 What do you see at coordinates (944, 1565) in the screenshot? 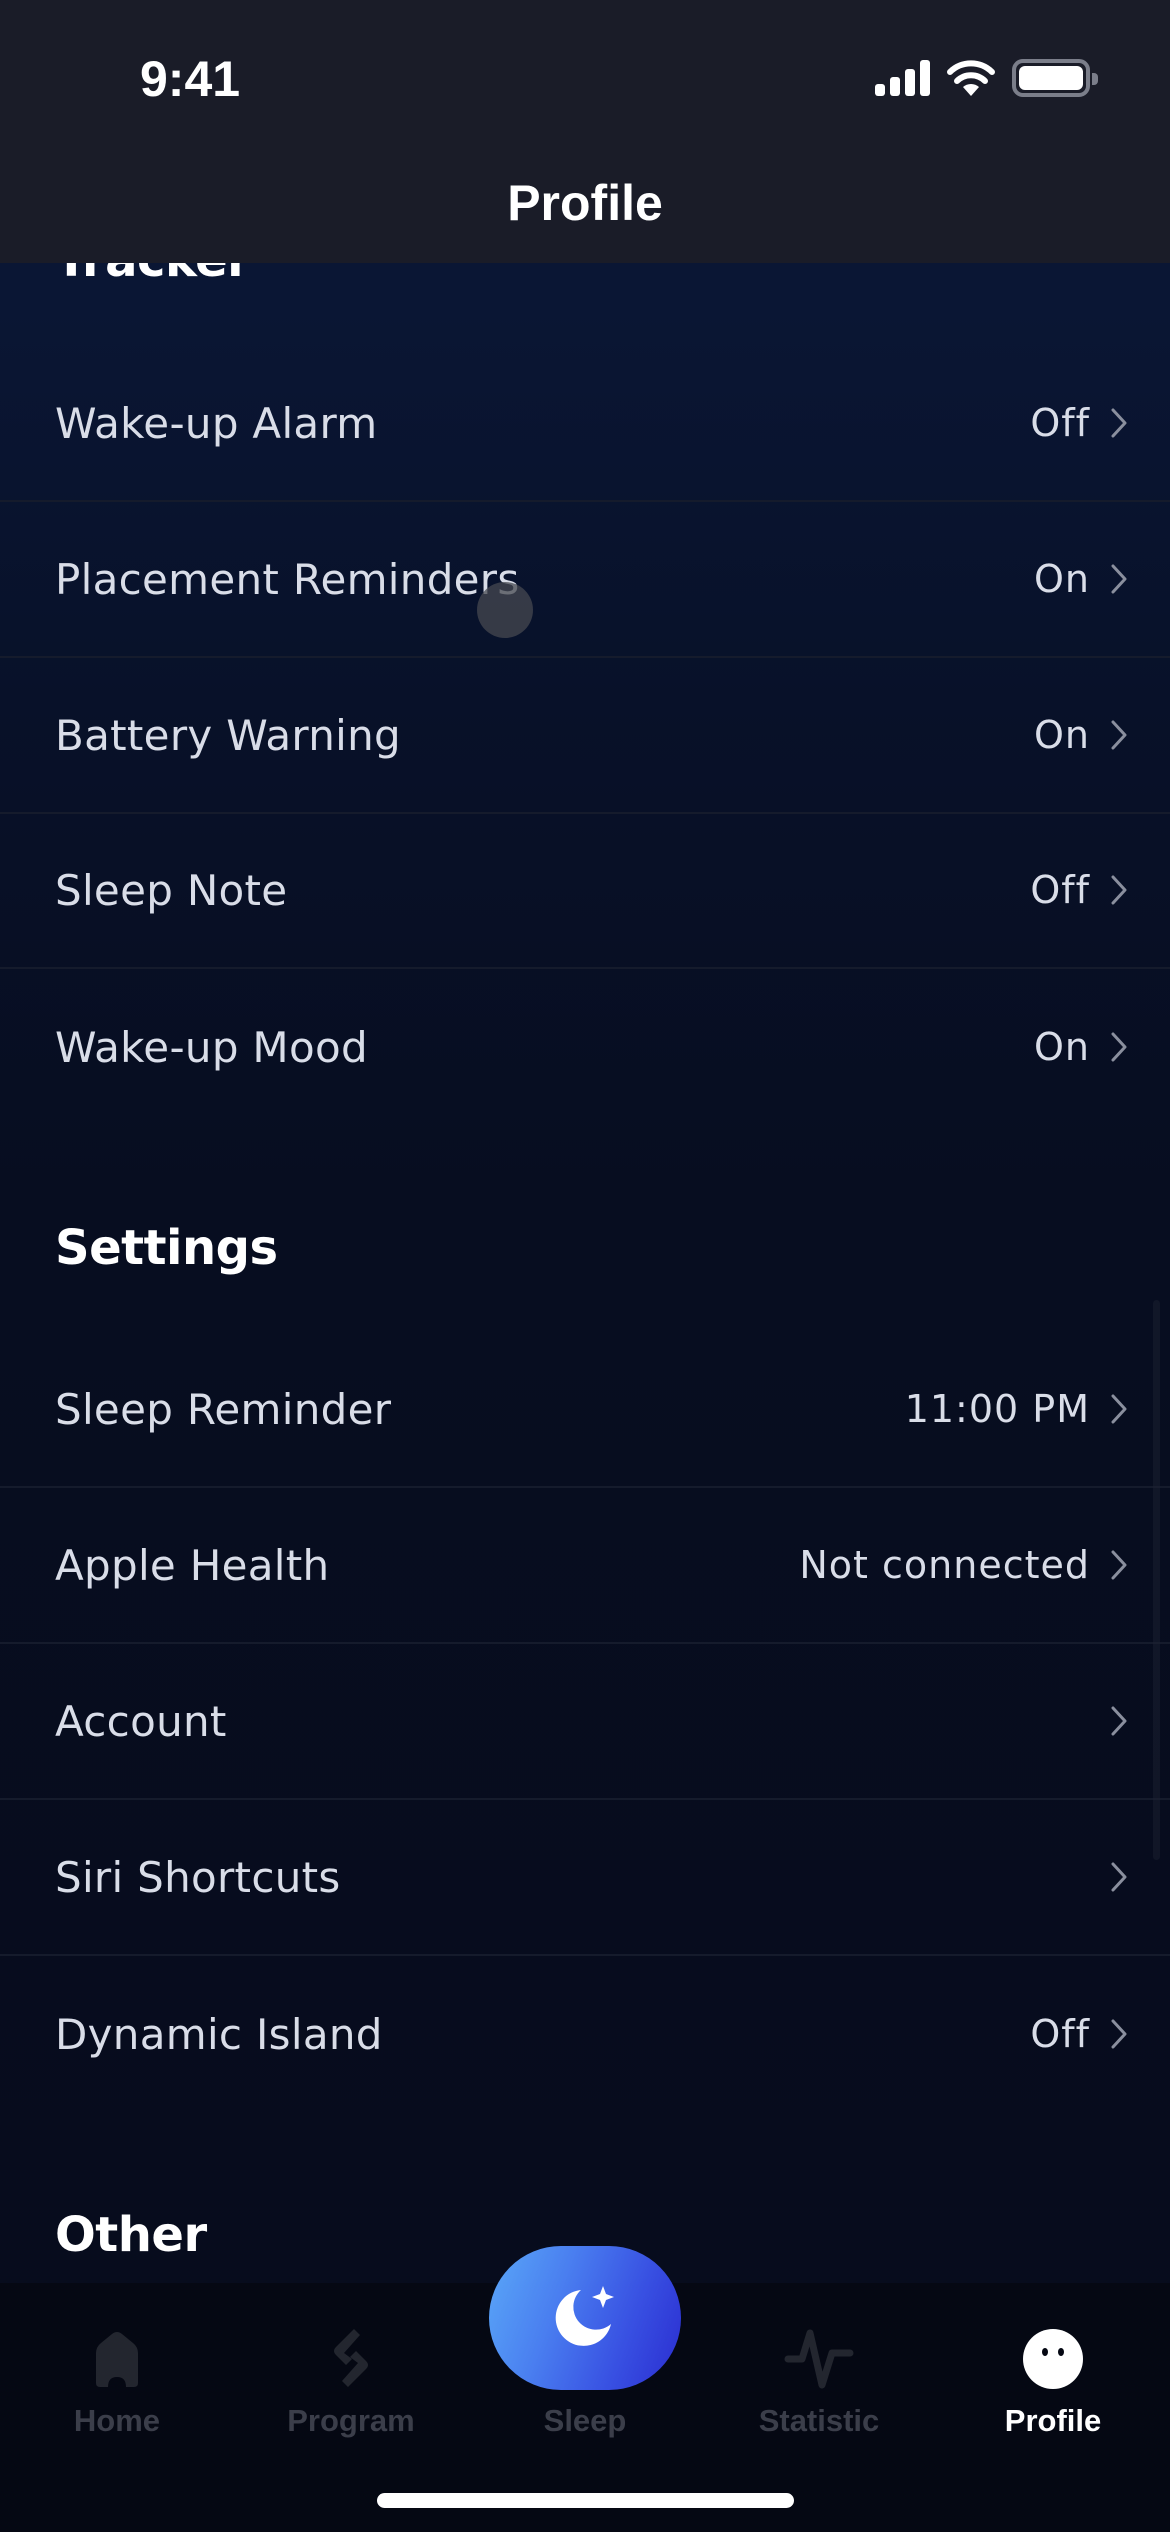
I see `row-value: Not connected` at bounding box center [944, 1565].